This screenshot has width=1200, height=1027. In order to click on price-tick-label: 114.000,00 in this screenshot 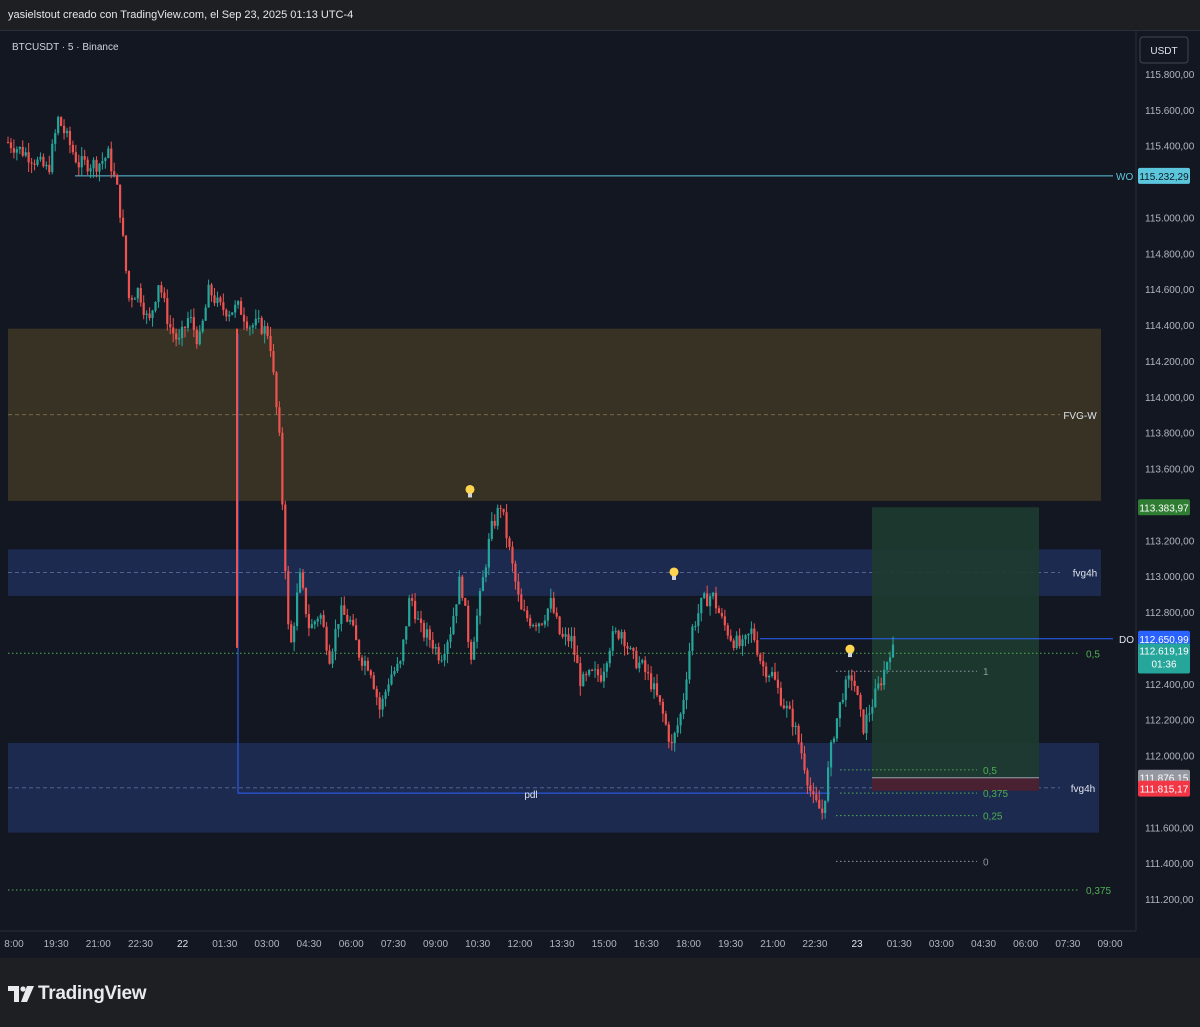, I will do `click(1170, 398)`.